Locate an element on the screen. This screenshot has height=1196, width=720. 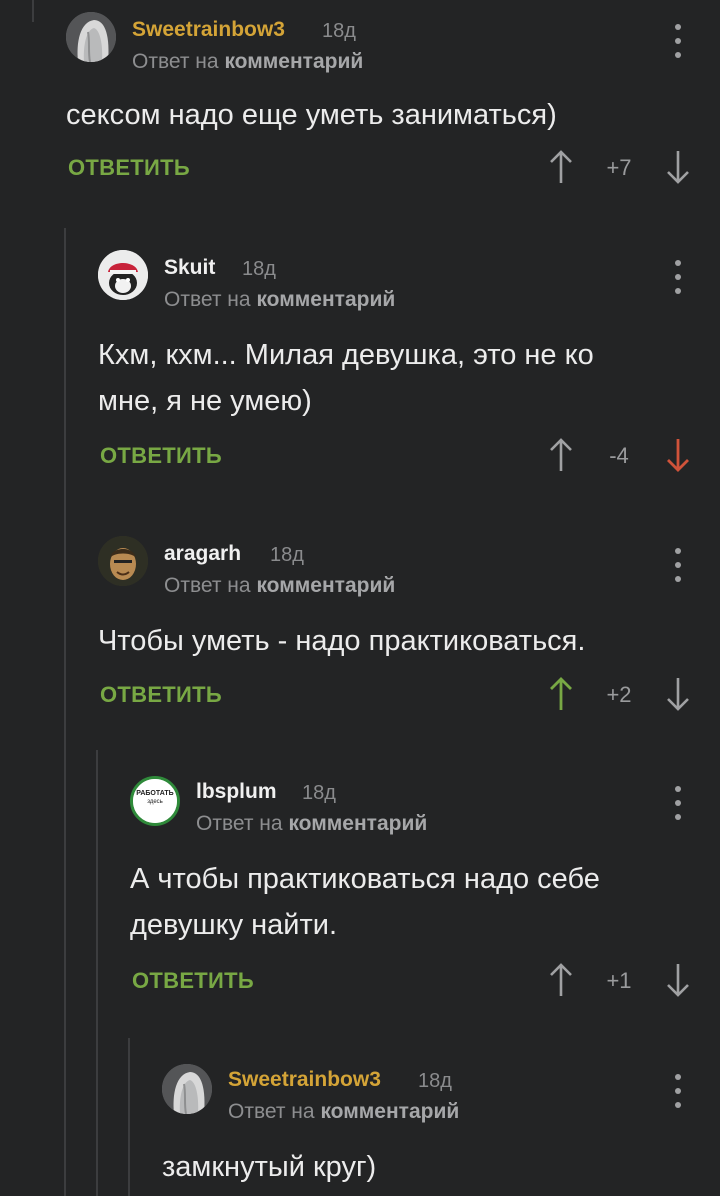
username: lbsplum is located at coordinates (236, 792).